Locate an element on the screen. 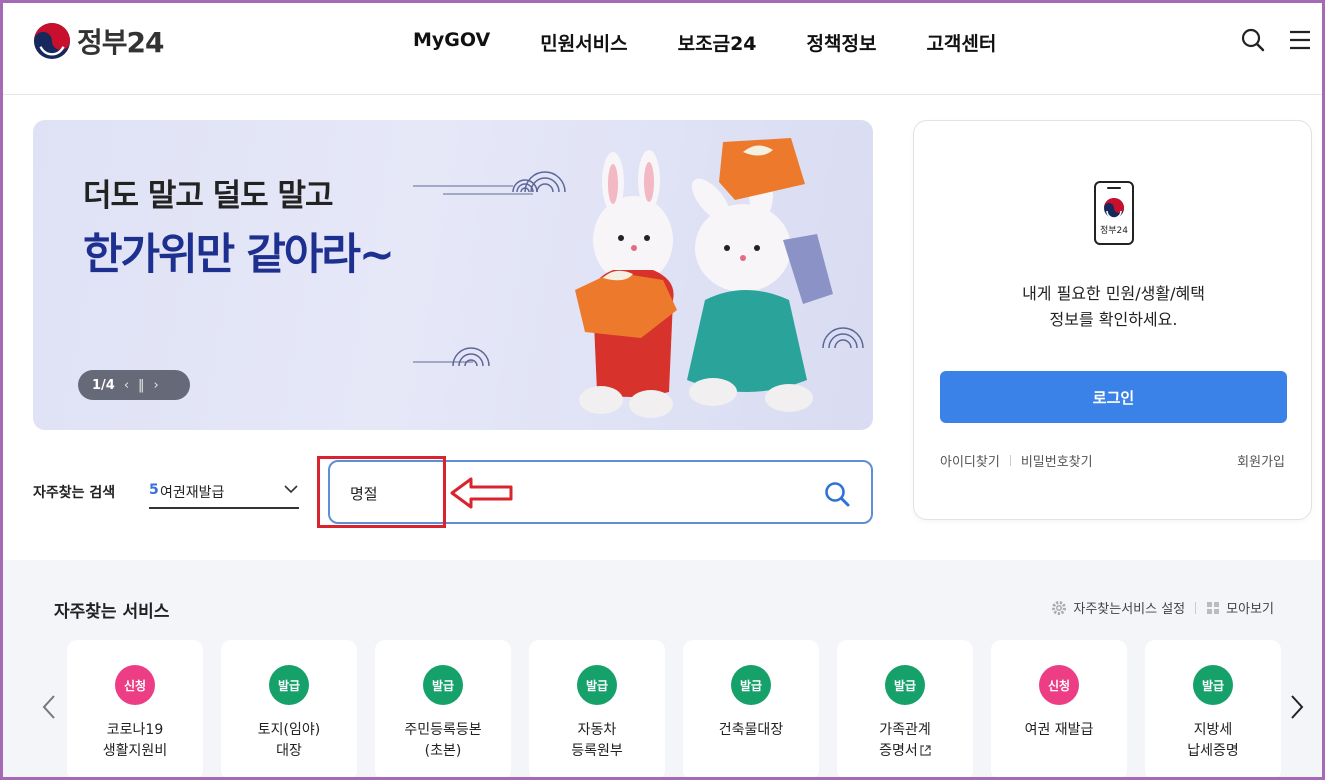  site-logo: 정부24 is located at coordinates (98, 41).